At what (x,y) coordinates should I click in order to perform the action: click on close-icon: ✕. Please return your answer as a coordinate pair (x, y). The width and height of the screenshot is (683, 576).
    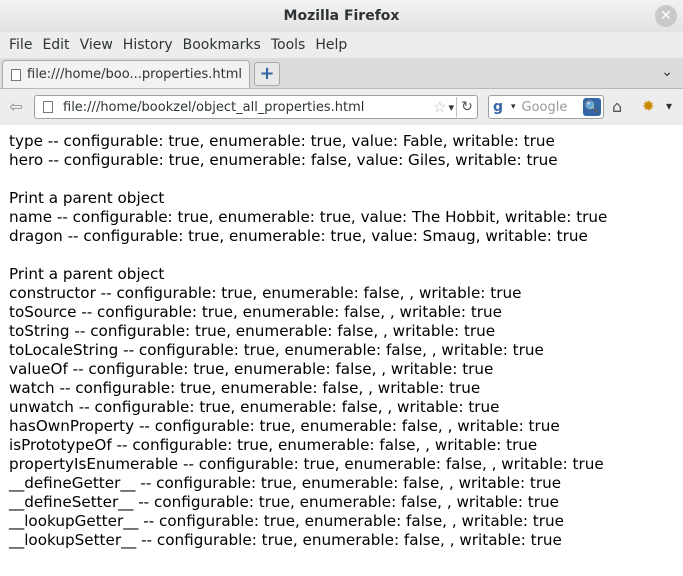
    Looking at the image, I should click on (666, 16).